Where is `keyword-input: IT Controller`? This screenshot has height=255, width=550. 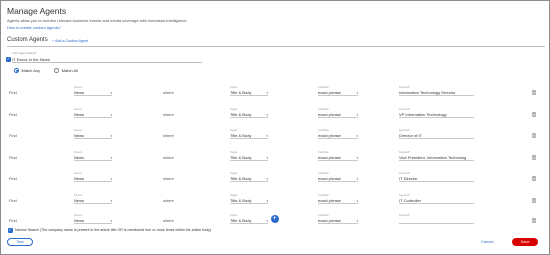
keyword-input: IT Controller is located at coordinates (436, 201).